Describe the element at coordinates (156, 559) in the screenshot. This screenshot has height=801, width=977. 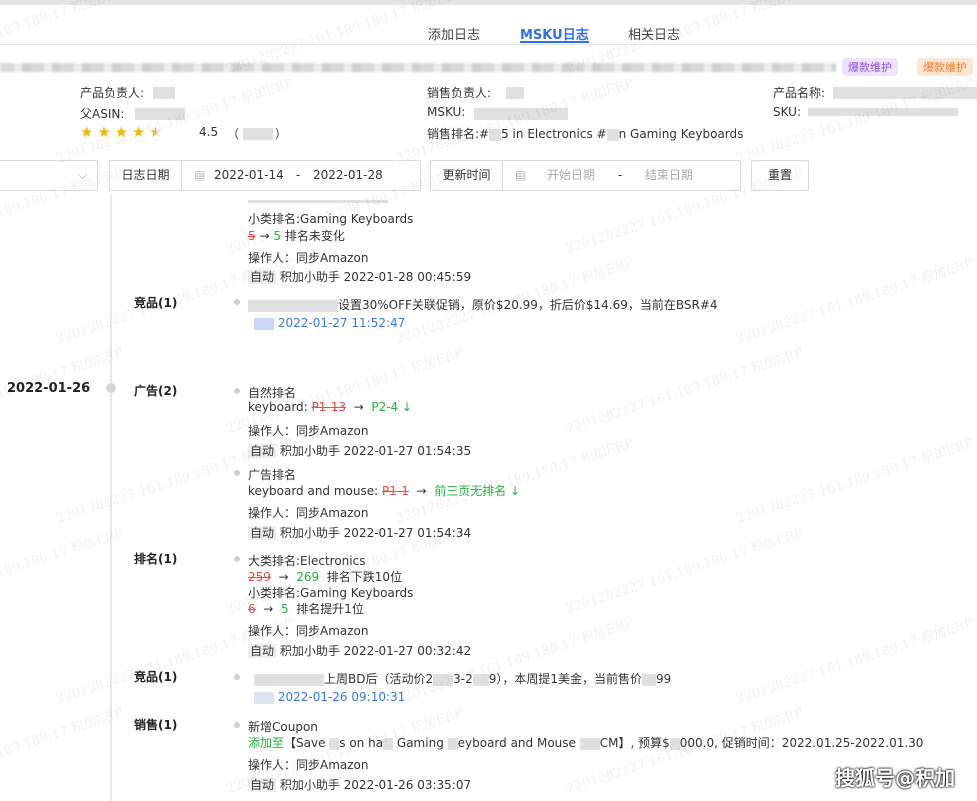
I see `category-rank: 排名(1)` at that location.